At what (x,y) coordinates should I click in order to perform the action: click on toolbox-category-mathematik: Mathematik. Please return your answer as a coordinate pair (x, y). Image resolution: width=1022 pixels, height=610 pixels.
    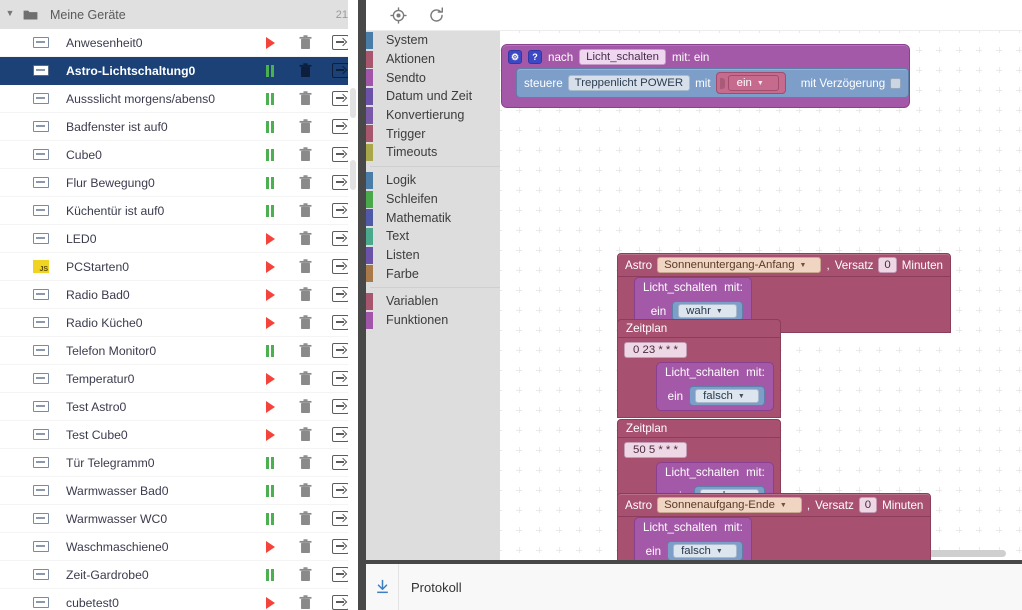
    Looking at the image, I should click on (433, 217).